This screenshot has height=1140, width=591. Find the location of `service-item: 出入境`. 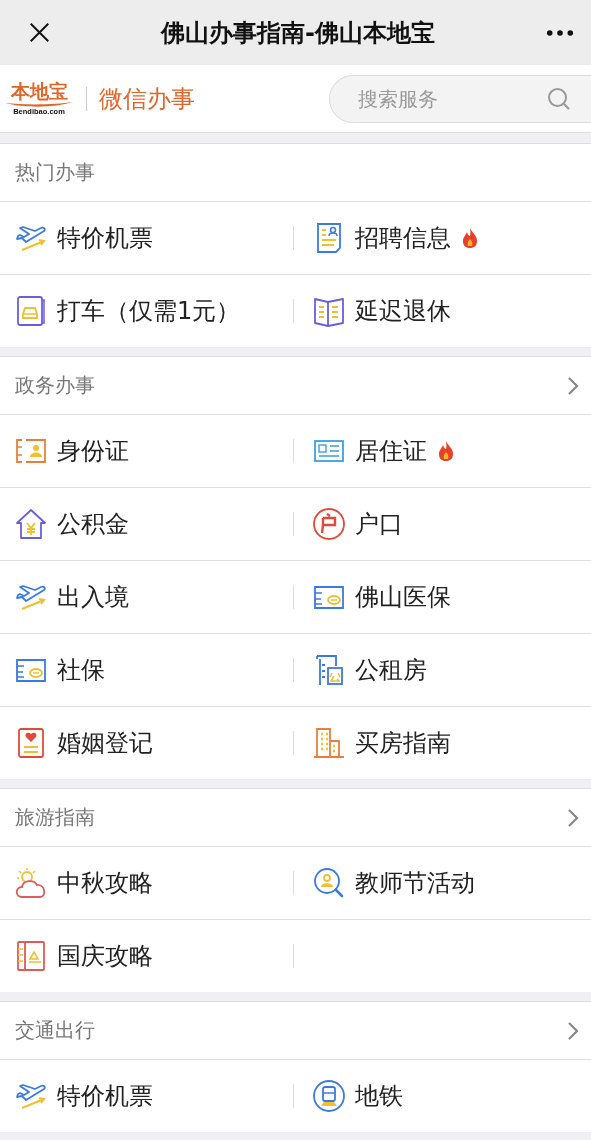

service-item: 出入境 is located at coordinates (146, 597).